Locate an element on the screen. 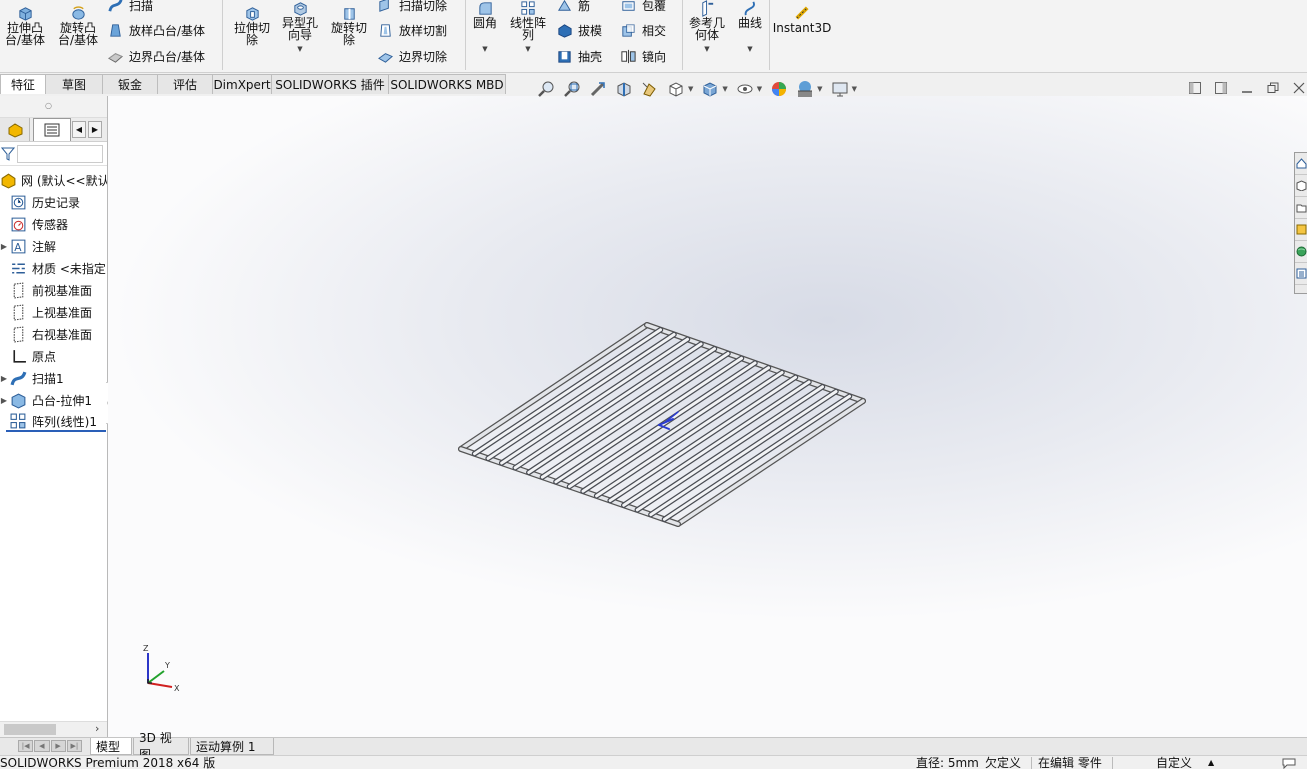 This screenshot has width=1307, height=769. next-tab-icon: ▶ is located at coordinates (58, 746).